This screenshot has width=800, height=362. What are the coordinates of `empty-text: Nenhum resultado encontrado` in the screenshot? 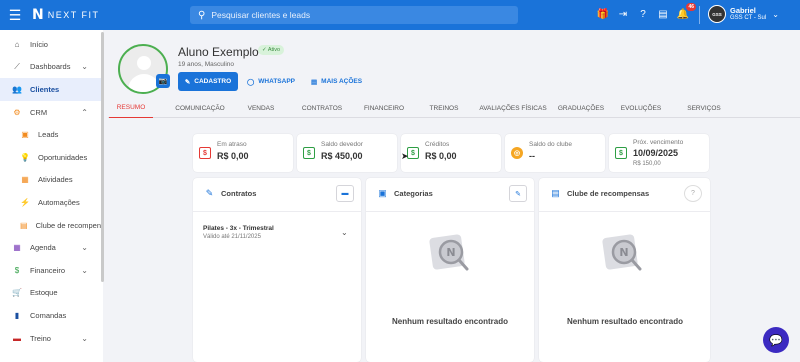 It's located at (624, 321).